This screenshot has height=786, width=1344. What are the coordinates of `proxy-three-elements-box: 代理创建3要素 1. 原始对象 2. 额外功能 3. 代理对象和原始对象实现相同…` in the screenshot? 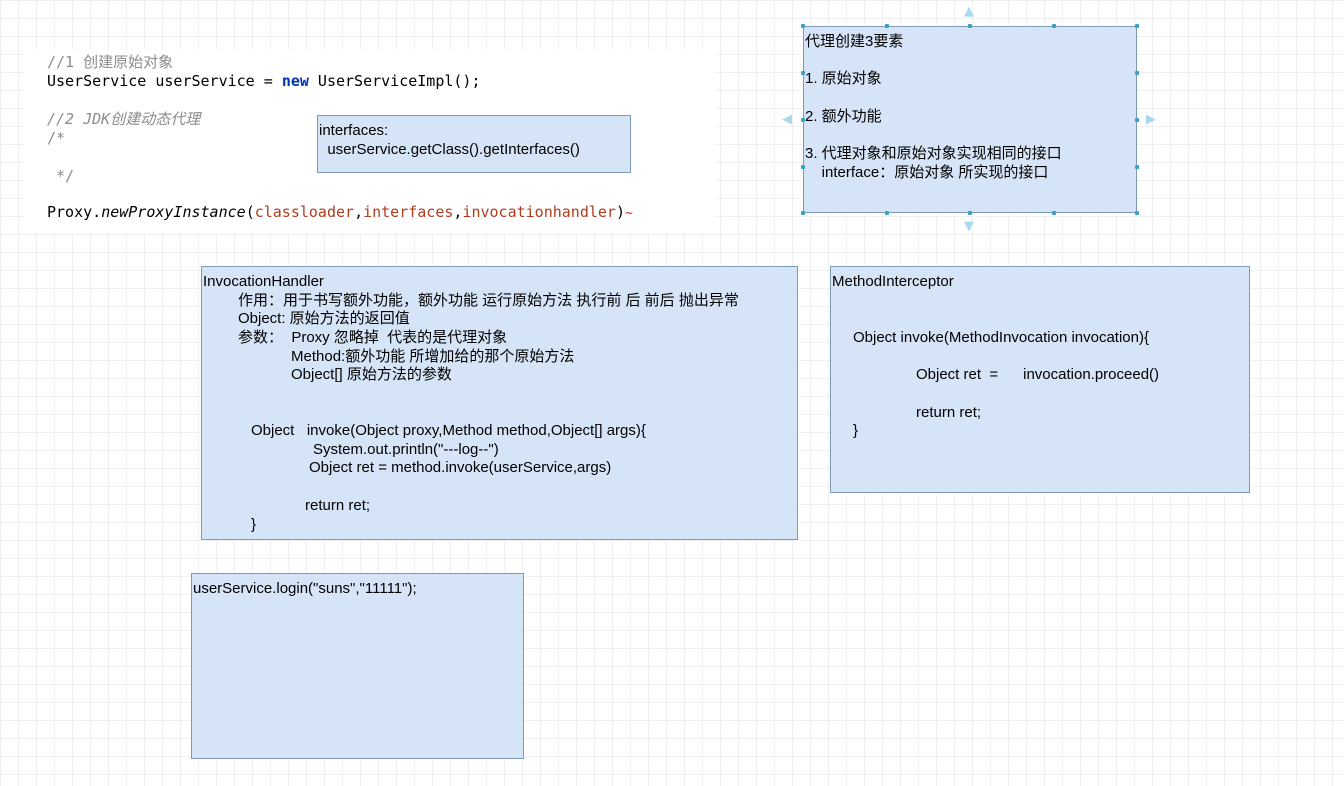 It's located at (970, 119).